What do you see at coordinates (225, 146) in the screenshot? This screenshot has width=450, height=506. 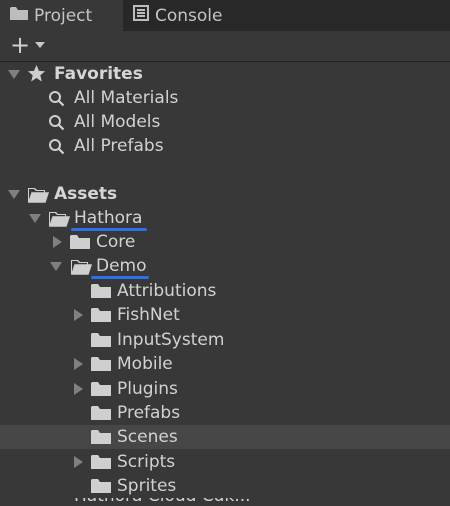 I see `tree-item-all-prefabs: All Prefabs` at bounding box center [225, 146].